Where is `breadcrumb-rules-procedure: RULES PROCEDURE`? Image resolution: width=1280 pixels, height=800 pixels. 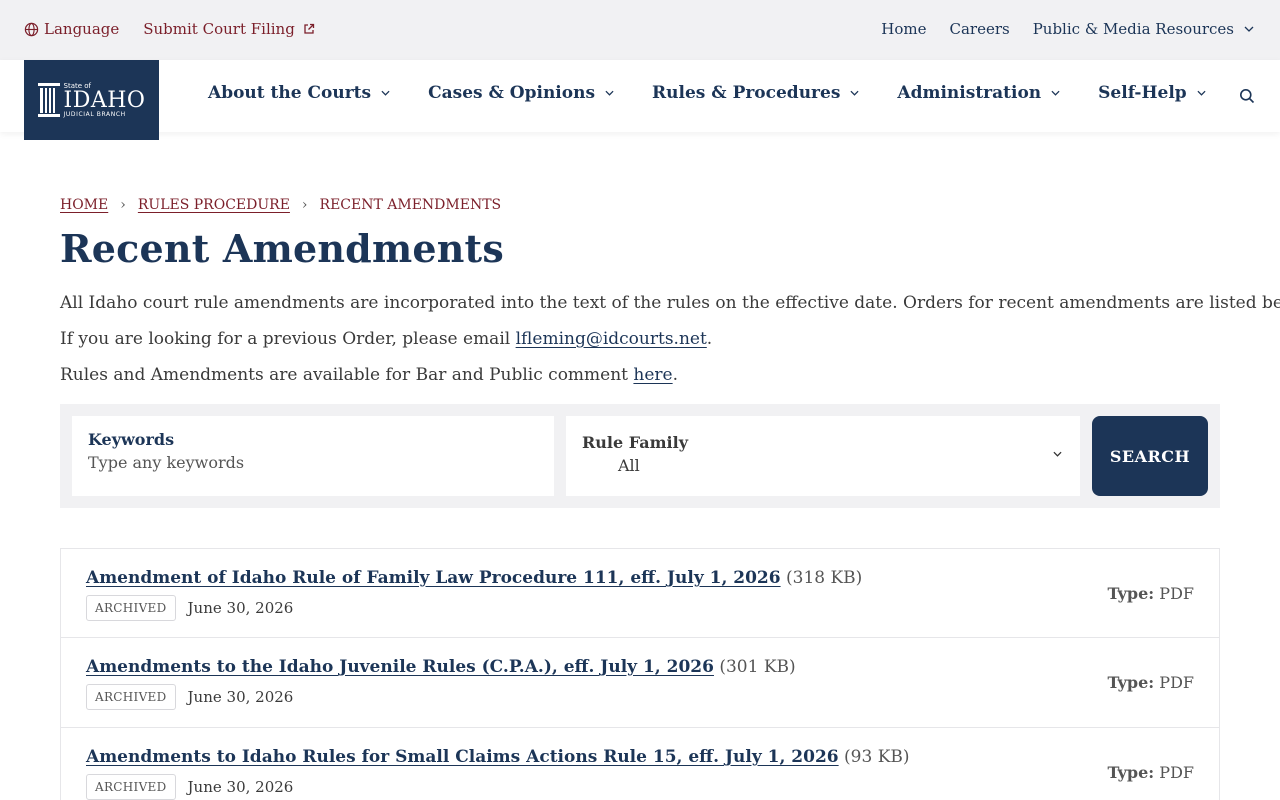
breadcrumb-rules-procedure: RULES PROCEDURE is located at coordinates (214, 205).